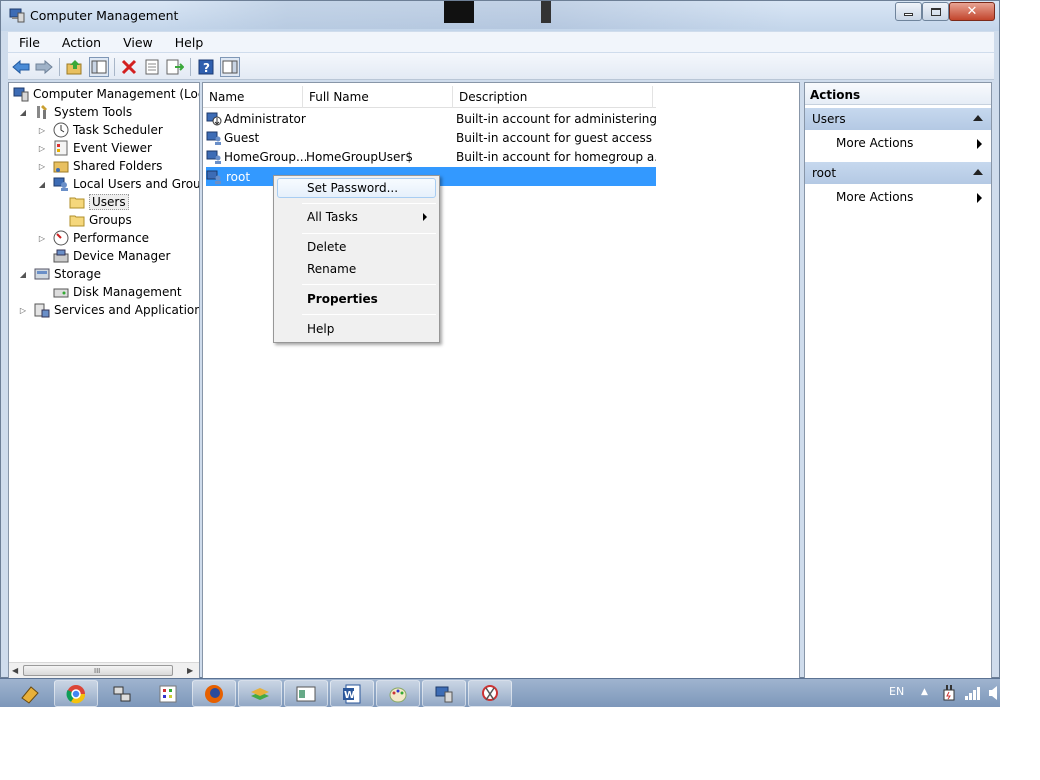  What do you see at coordinates (138, 42) in the screenshot?
I see `menu-view: View` at bounding box center [138, 42].